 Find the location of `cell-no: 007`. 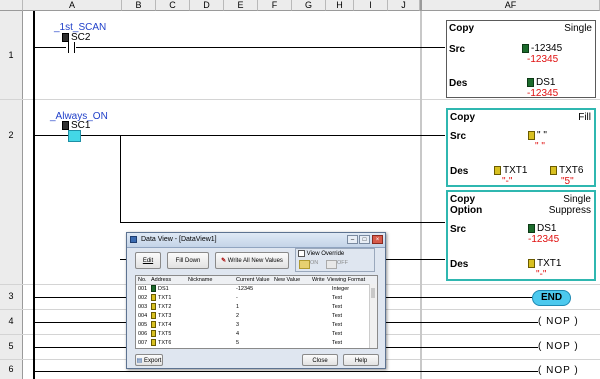

cell-no: 007 is located at coordinates (143, 343).